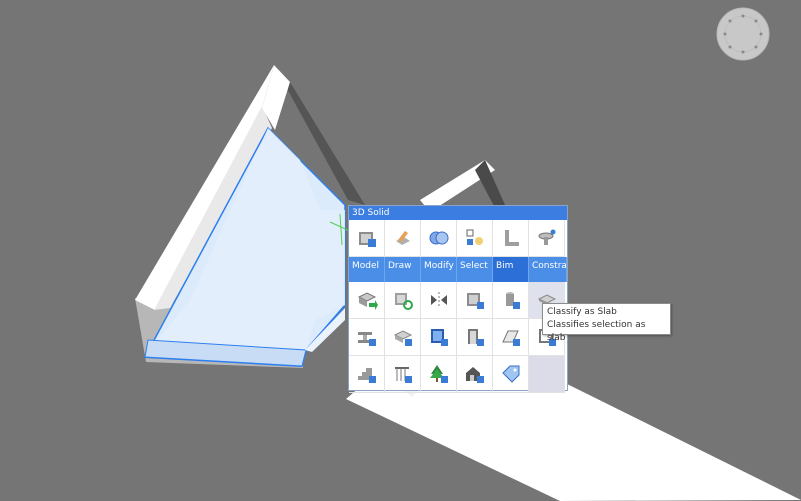 The width and height of the screenshot is (801, 501). Describe the element at coordinates (367, 269) in the screenshot. I see `tab-model: Model` at that location.